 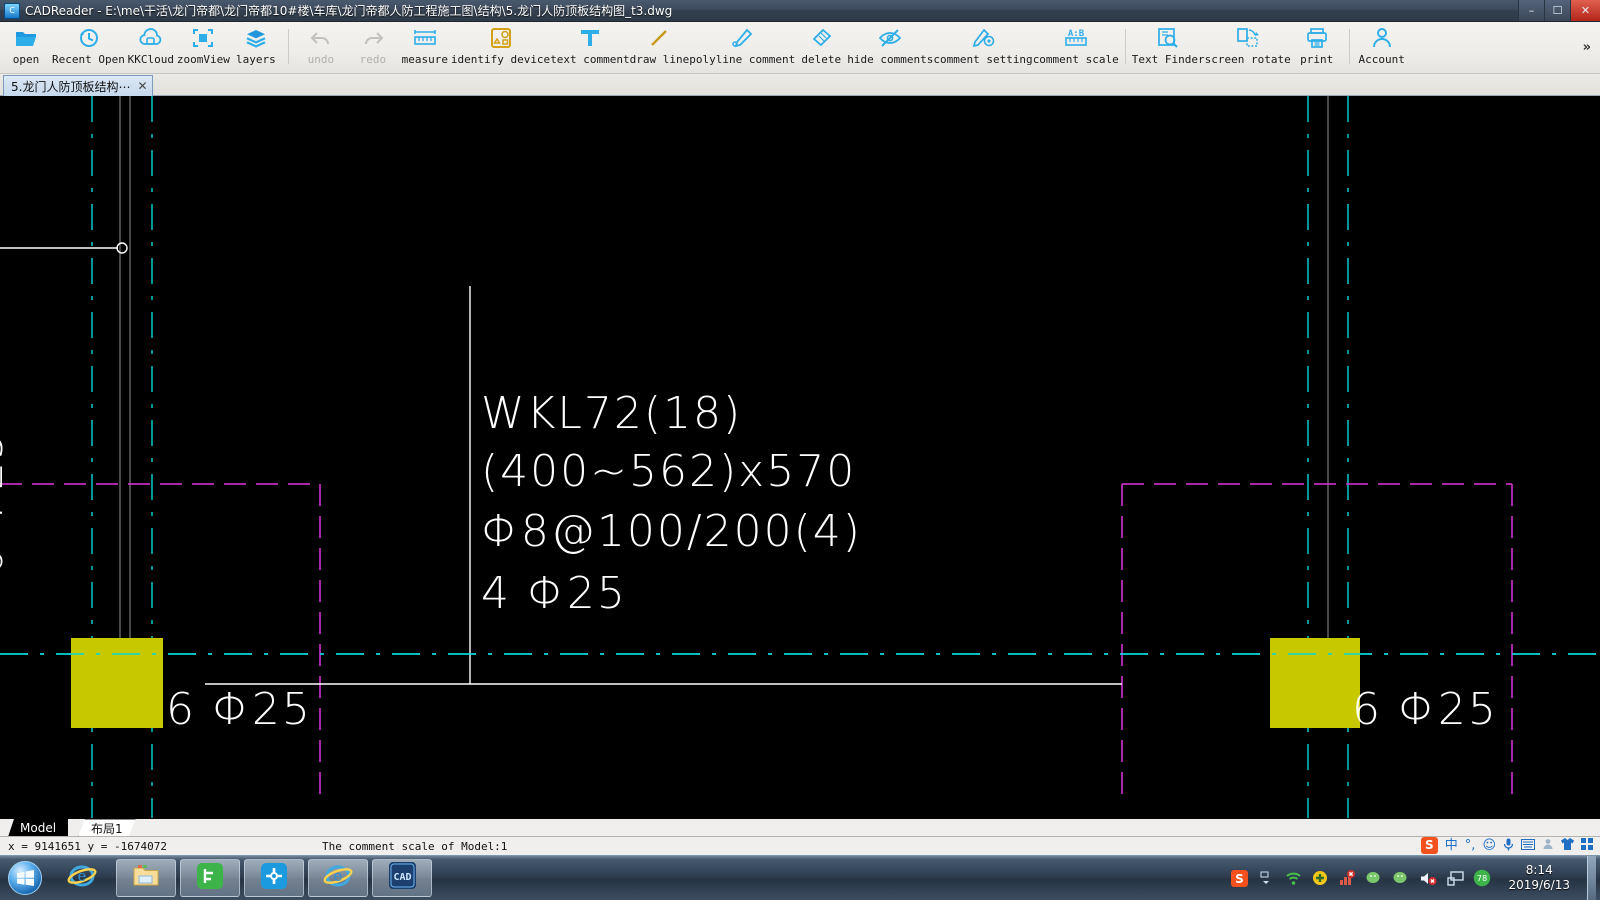 What do you see at coordinates (821, 48) in the screenshot?
I see `toolbar-button-delete: delete` at bounding box center [821, 48].